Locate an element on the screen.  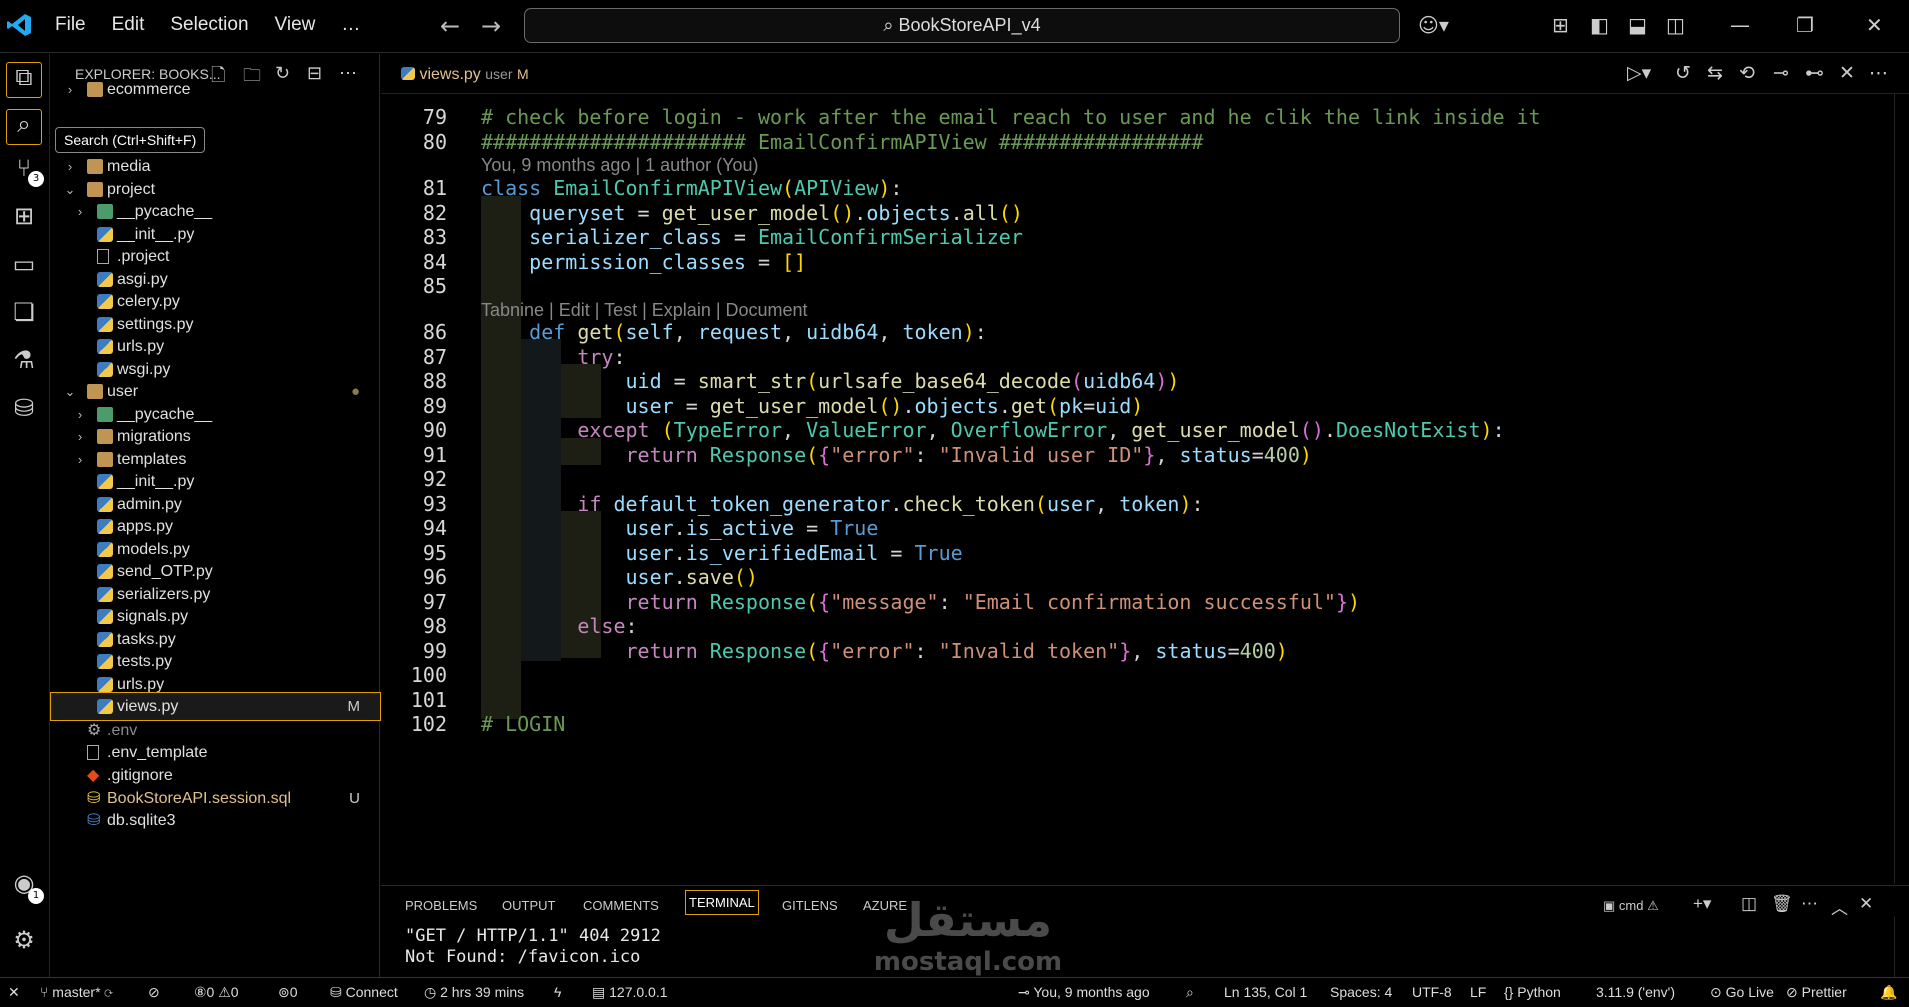
blame-indicator: ⊸ You, 9 months ago is located at coordinates (1084, 992).